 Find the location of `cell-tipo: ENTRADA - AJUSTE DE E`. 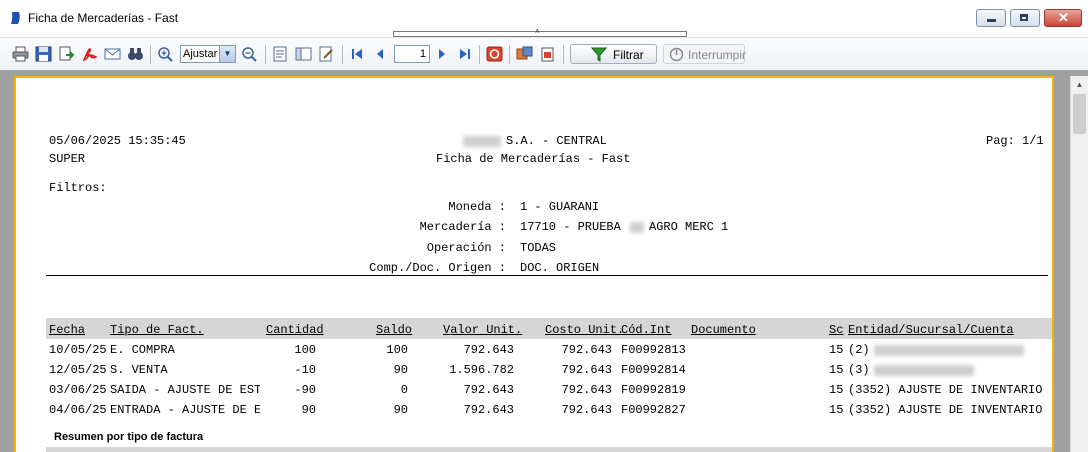

cell-tipo: ENTRADA - AJUSTE DE E is located at coordinates (185, 410).